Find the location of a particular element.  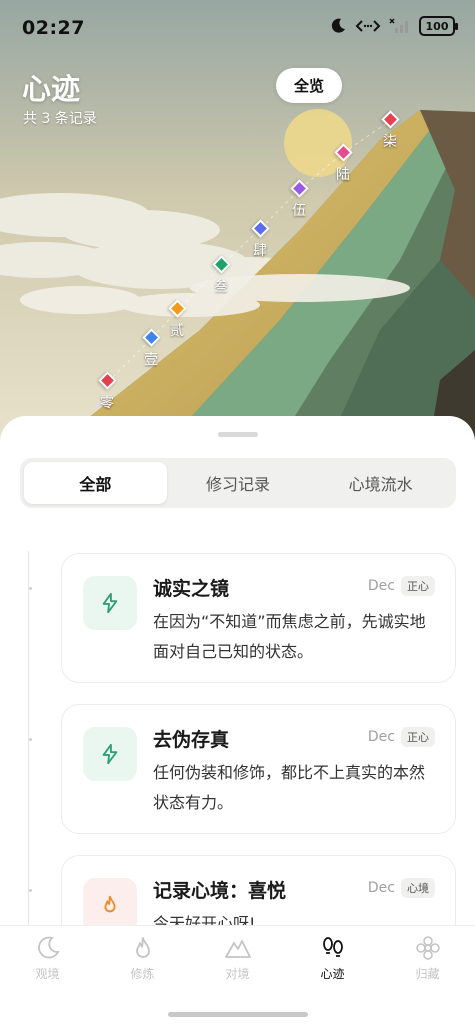

nav-item-cultivate: 修炼 is located at coordinates (142, 957).